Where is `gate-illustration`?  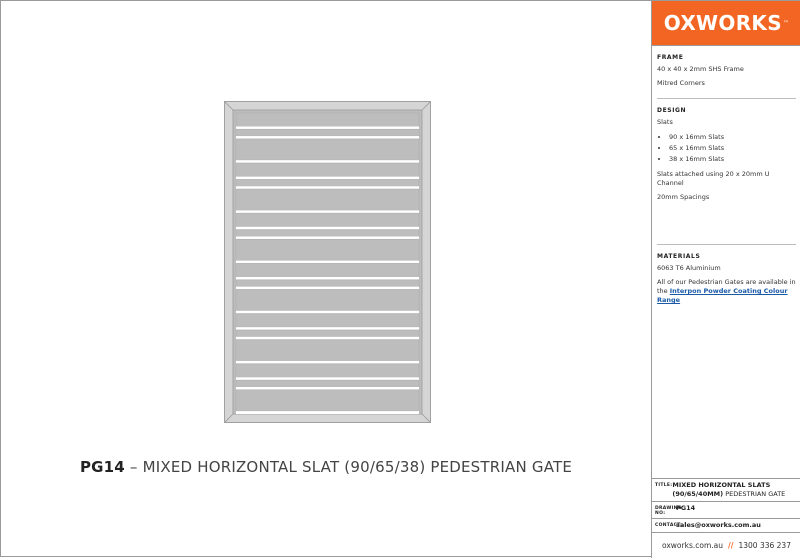
gate-illustration is located at coordinates (327, 262).